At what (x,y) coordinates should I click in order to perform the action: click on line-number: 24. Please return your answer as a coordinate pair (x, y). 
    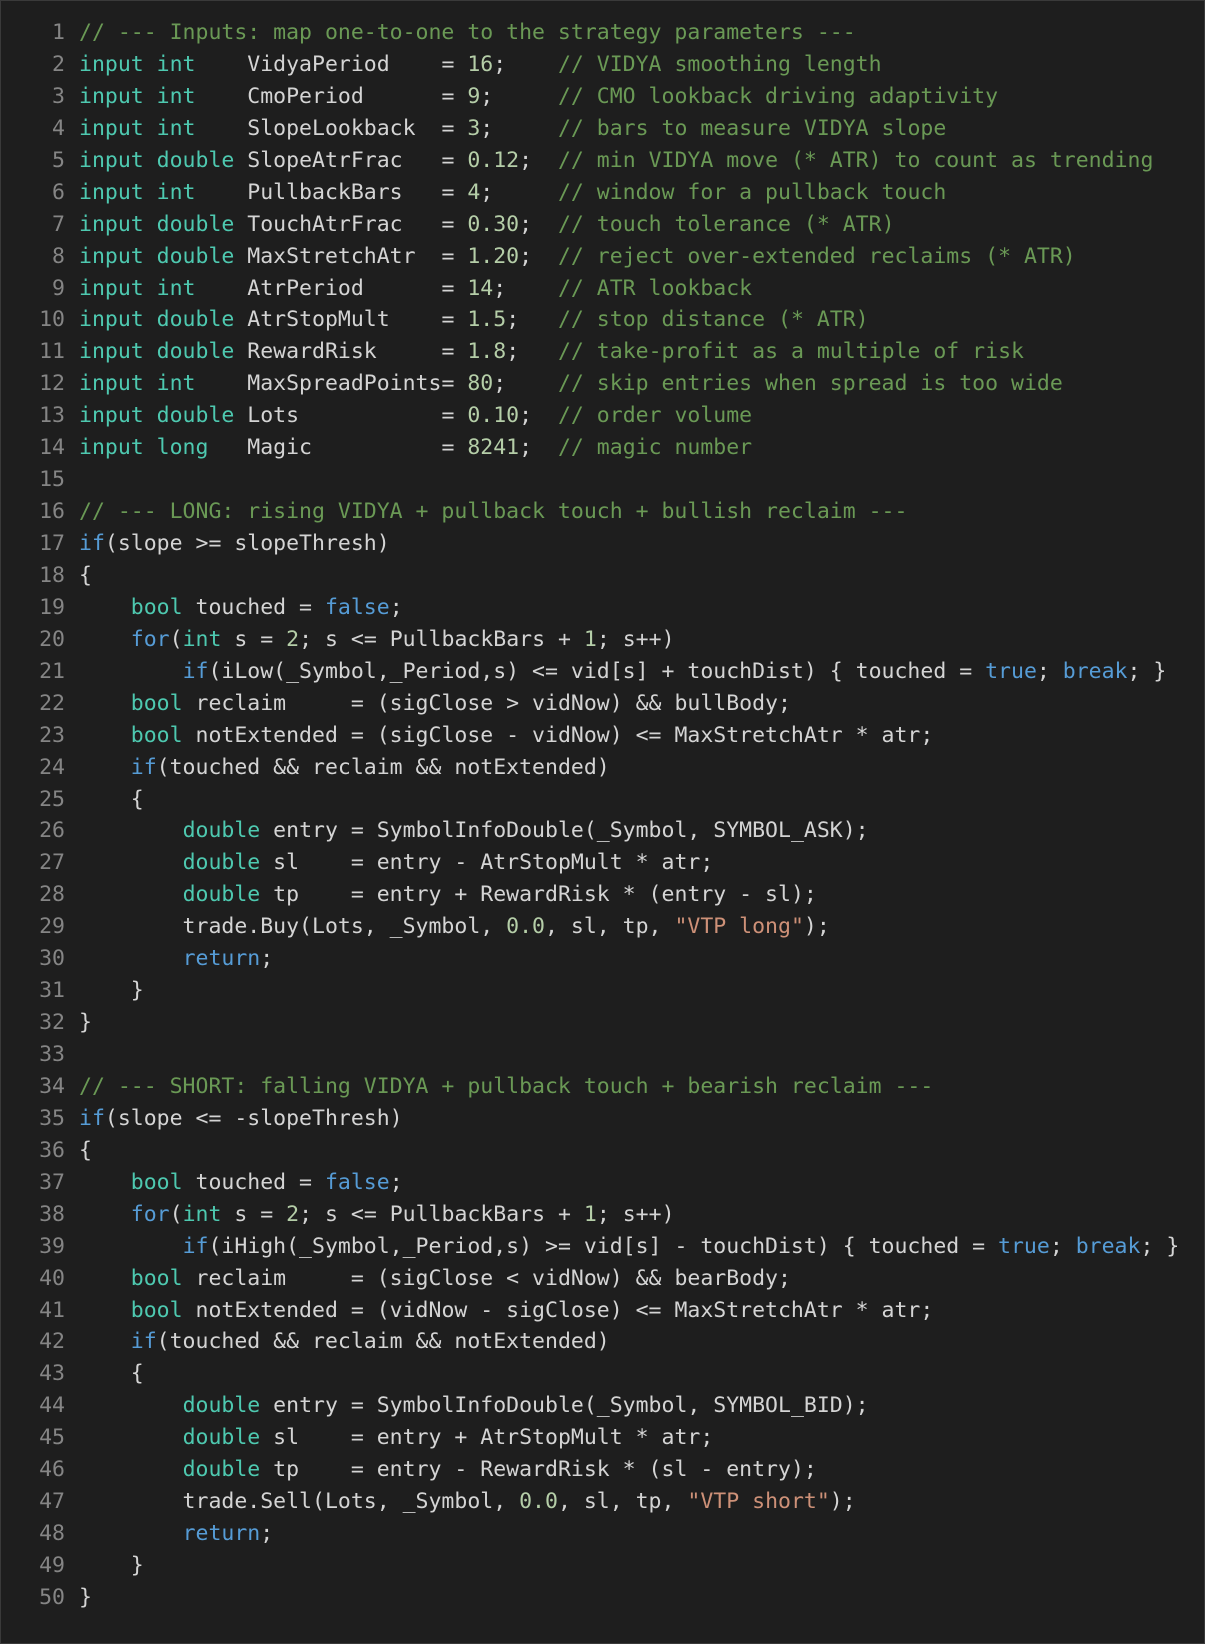
    Looking at the image, I should click on (52, 767).